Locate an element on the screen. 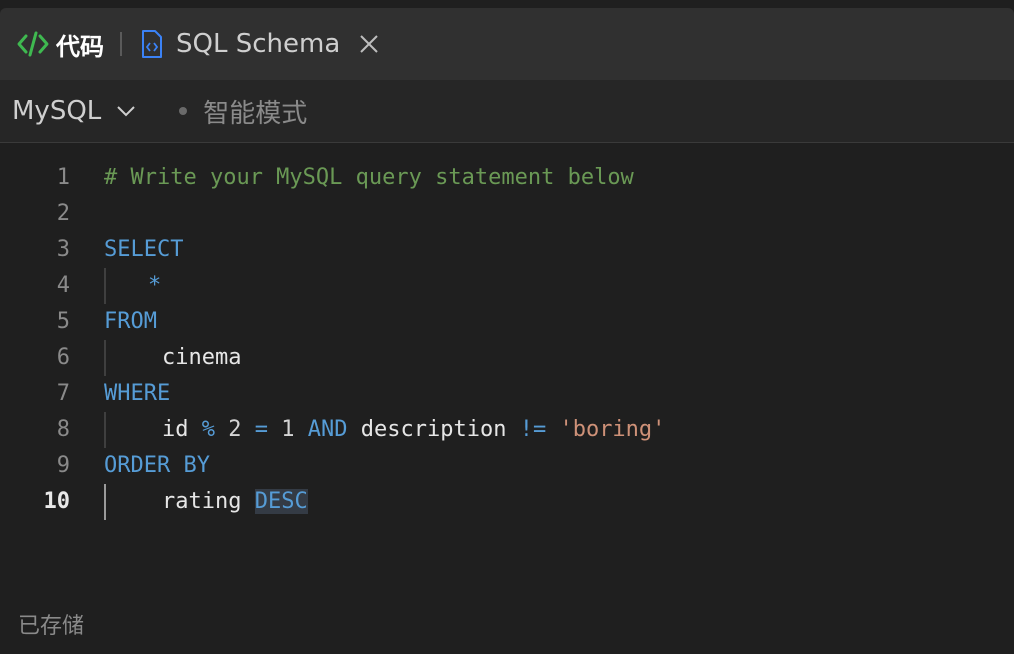 This screenshot has width=1014, height=654. number-token: 1 is located at coordinates (288, 429).